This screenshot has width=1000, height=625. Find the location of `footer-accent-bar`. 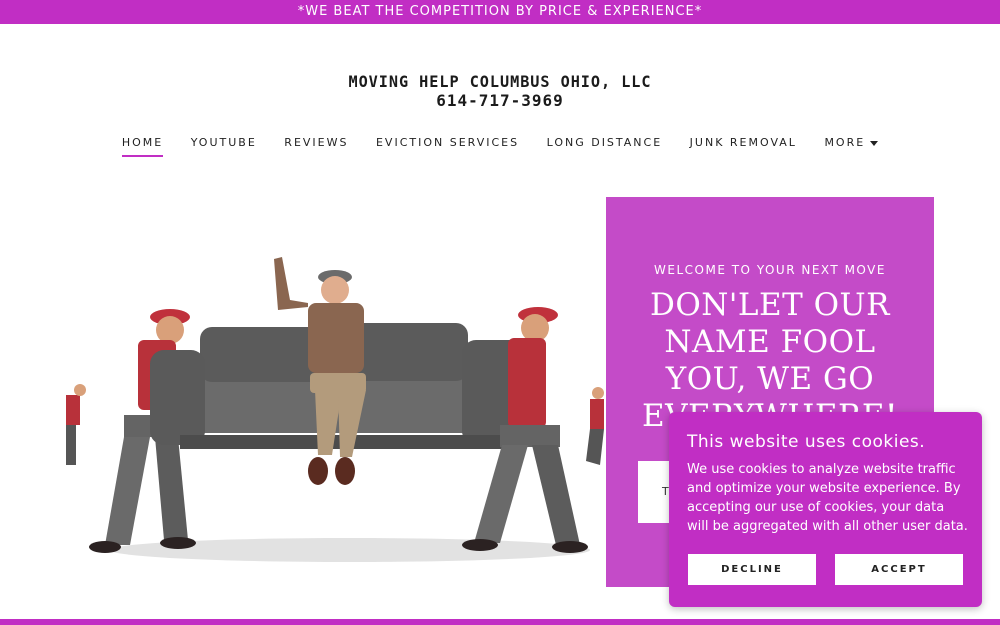

footer-accent-bar is located at coordinates (500, 622).